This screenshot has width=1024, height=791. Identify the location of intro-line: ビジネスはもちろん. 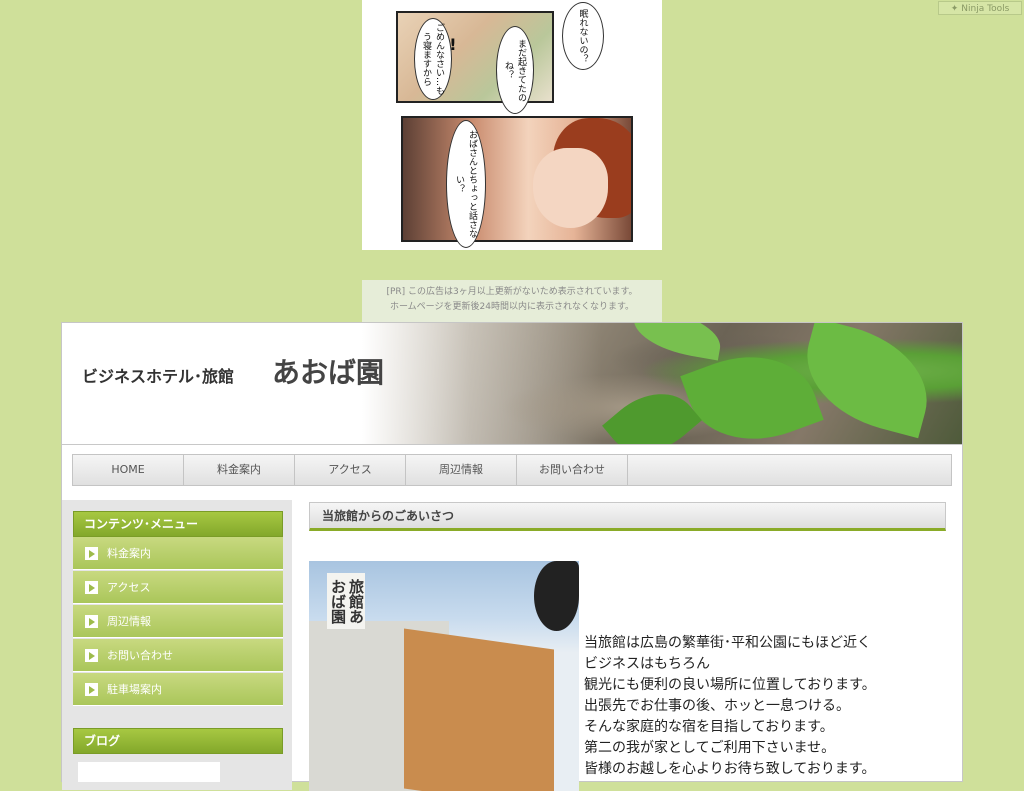
(647, 664).